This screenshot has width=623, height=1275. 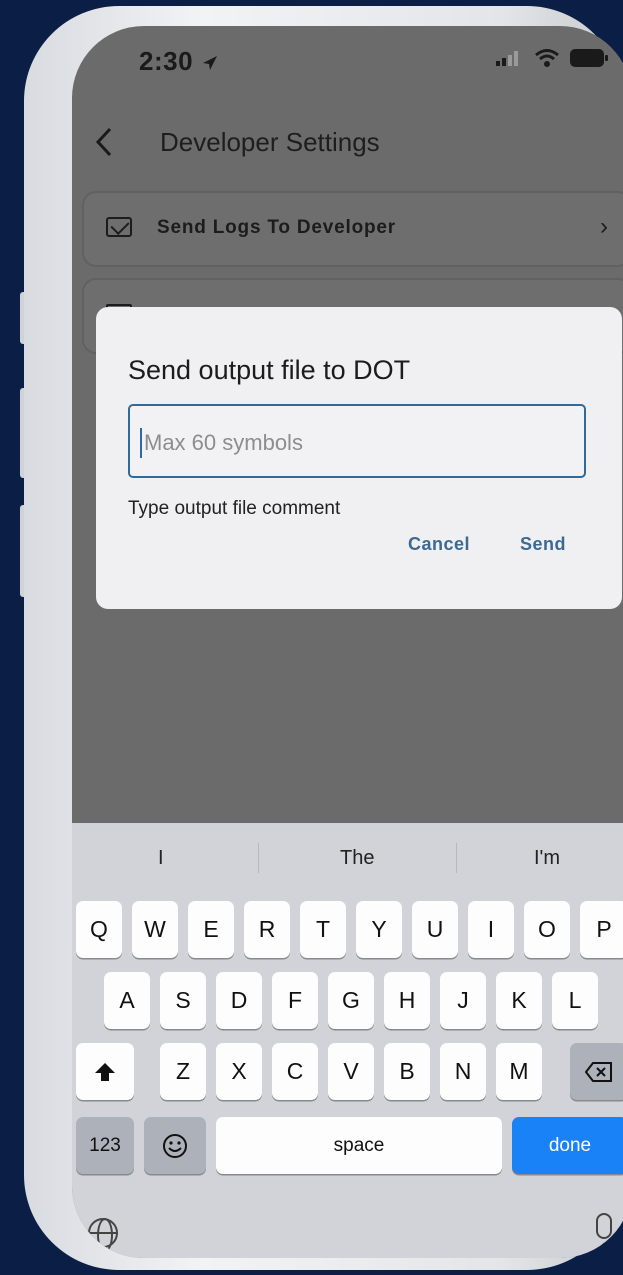 What do you see at coordinates (183, 1071) in the screenshot?
I see `key-z: Z` at bounding box center [183, 1071].